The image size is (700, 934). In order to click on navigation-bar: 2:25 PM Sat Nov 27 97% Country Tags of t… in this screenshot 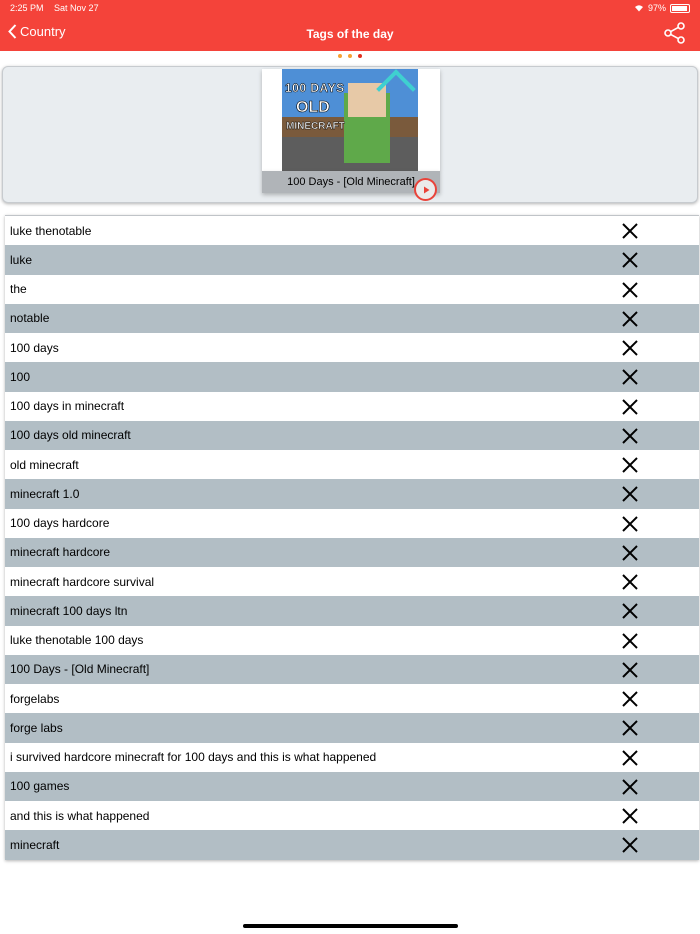, I will do `click(350, 25)`.